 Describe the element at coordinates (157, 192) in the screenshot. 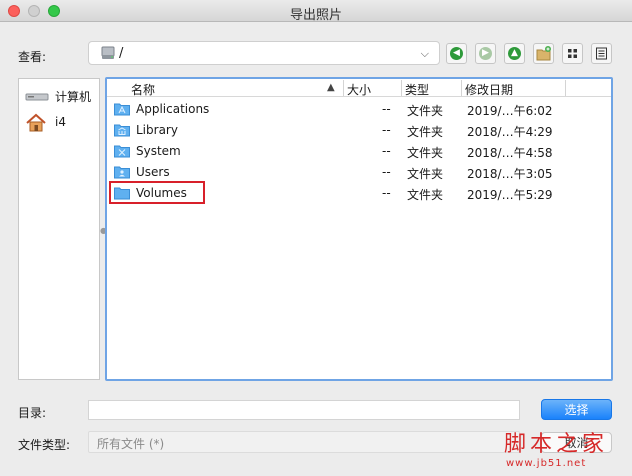

I see `annotation-highlight-box` at that location.